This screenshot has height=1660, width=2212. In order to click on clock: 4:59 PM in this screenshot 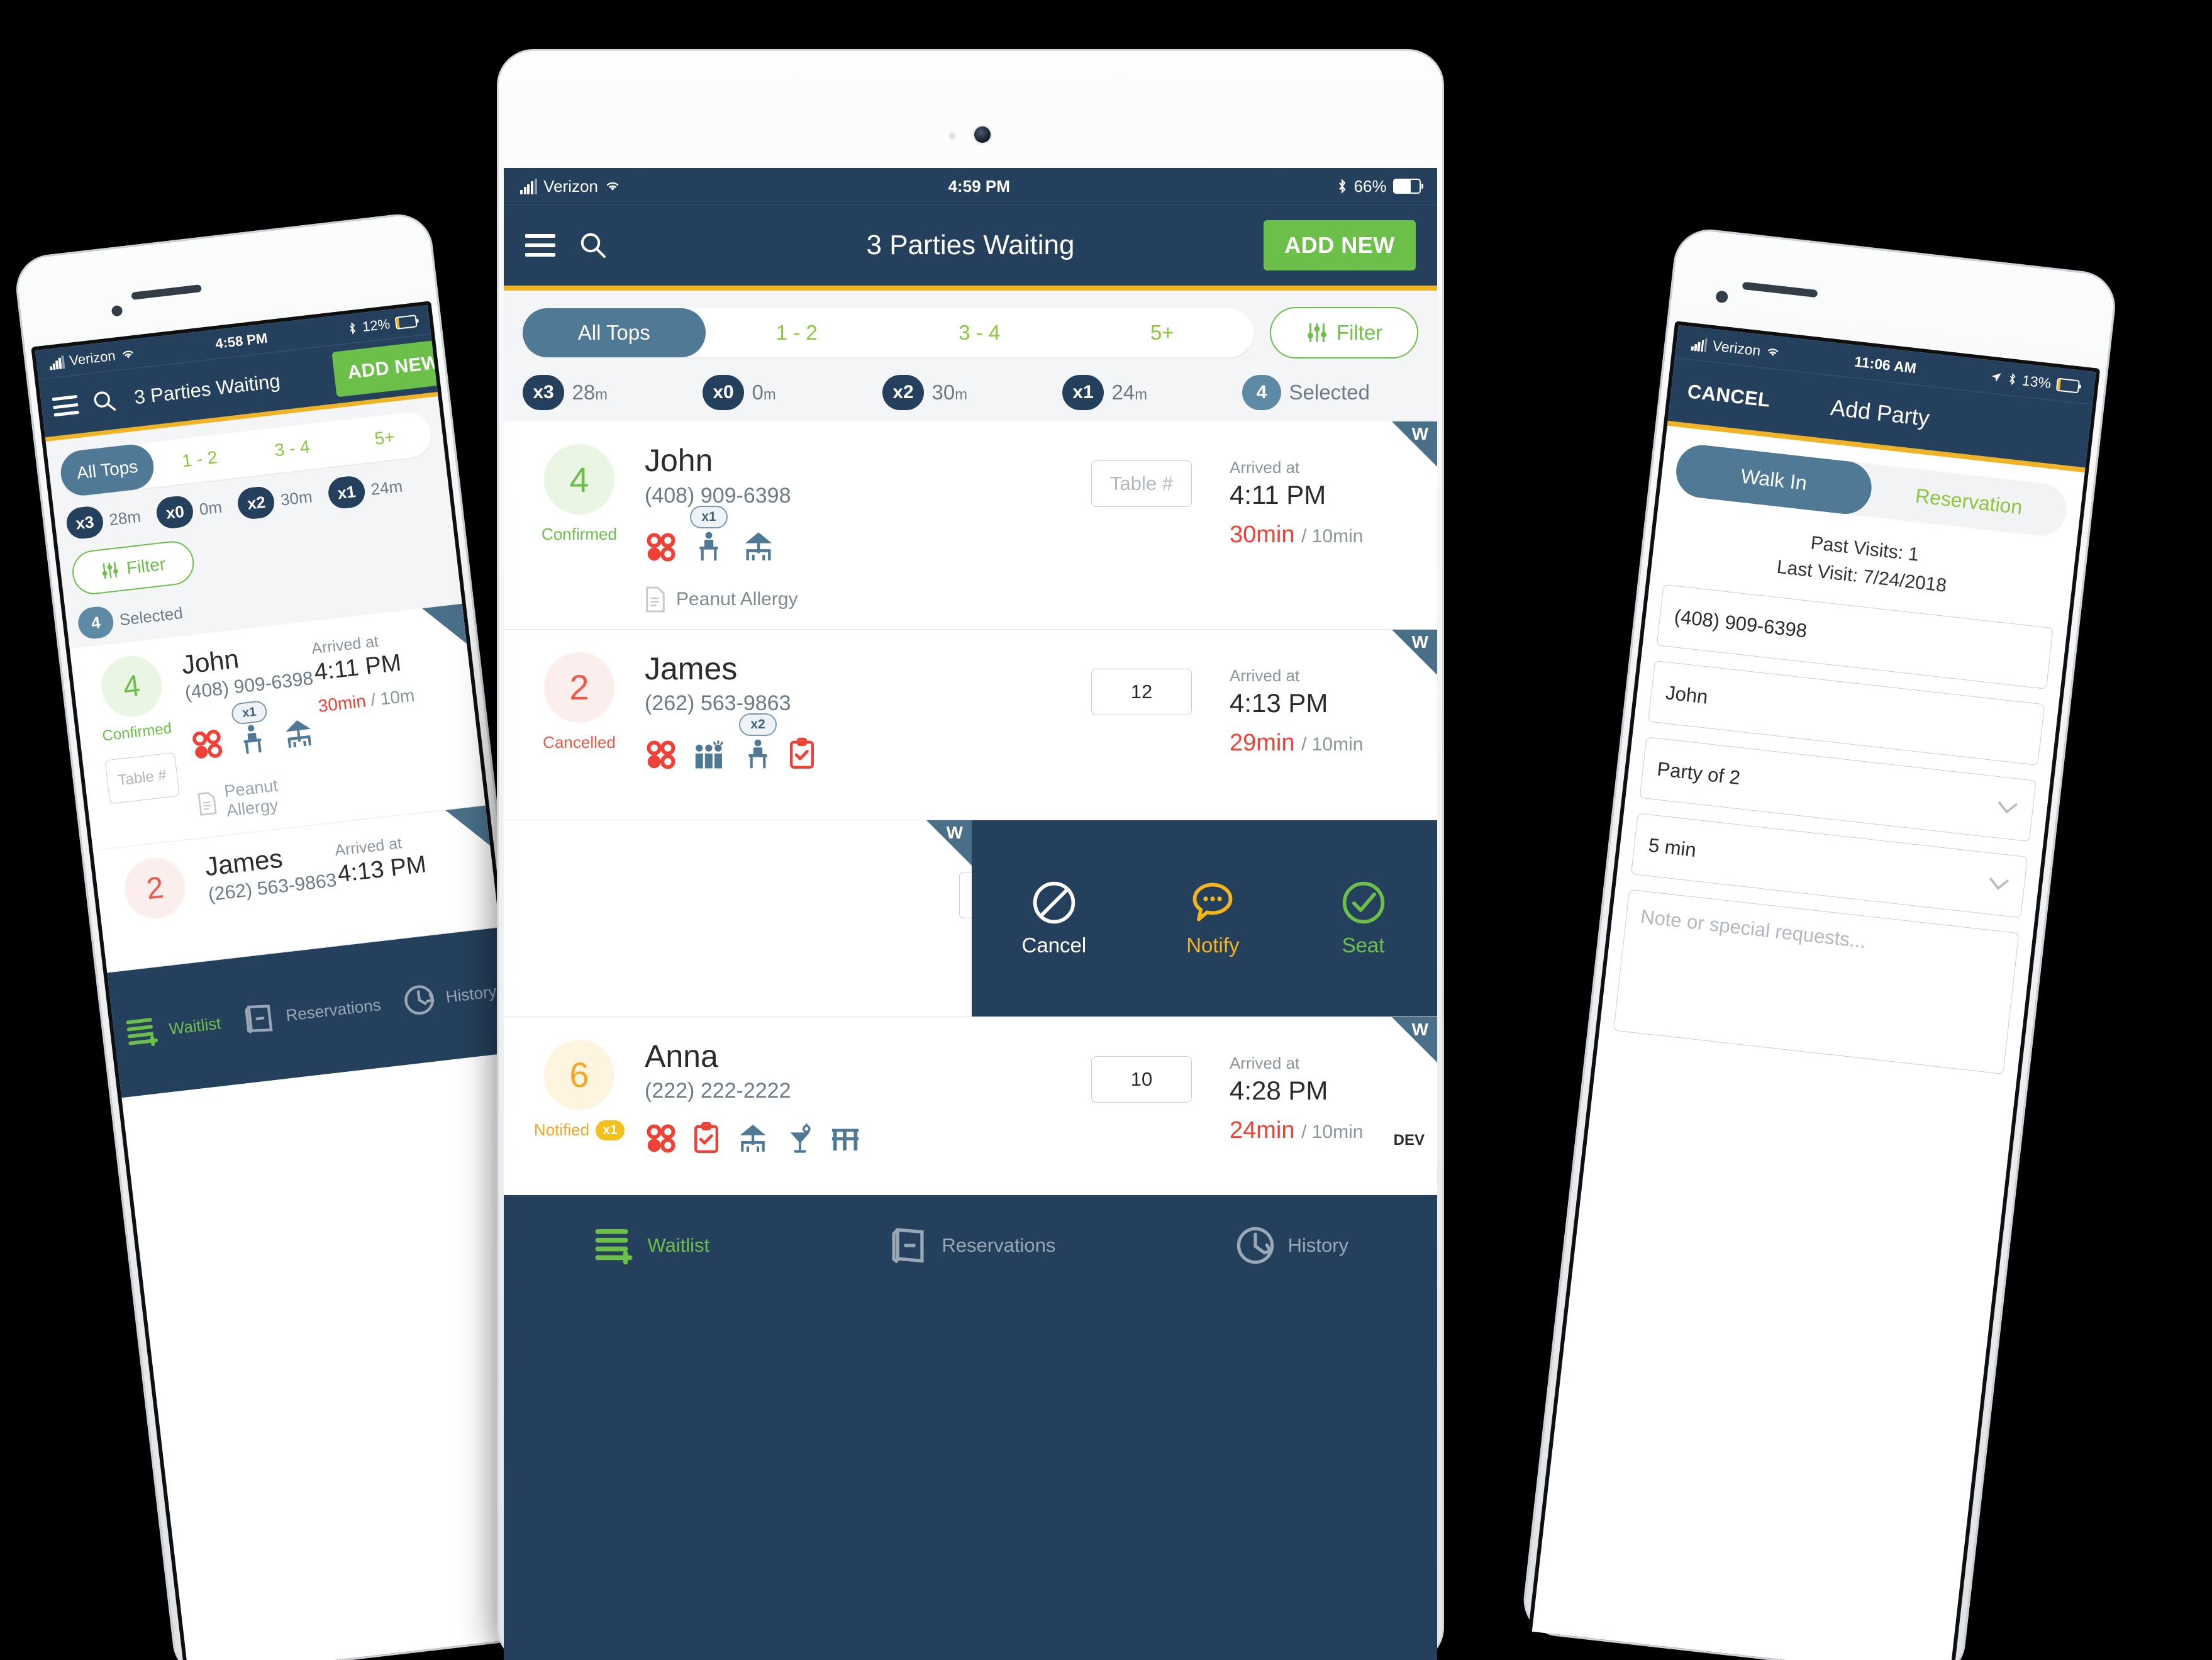, I will do `click(979, 186)`.